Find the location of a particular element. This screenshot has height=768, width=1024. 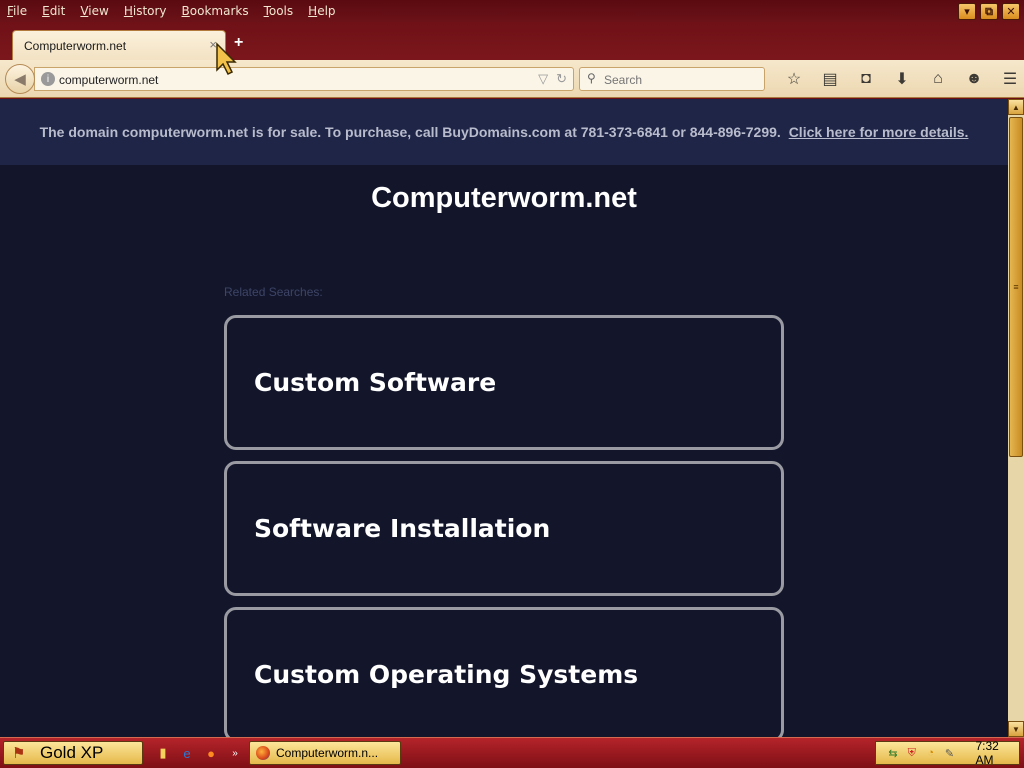

navigation-bar: i computerworm.net ▽ ↻ ◀ ⚲ ☆ ▤ ◘ ⬇ ⌂ ☻ ☰ is located at coordinates (512, 79).